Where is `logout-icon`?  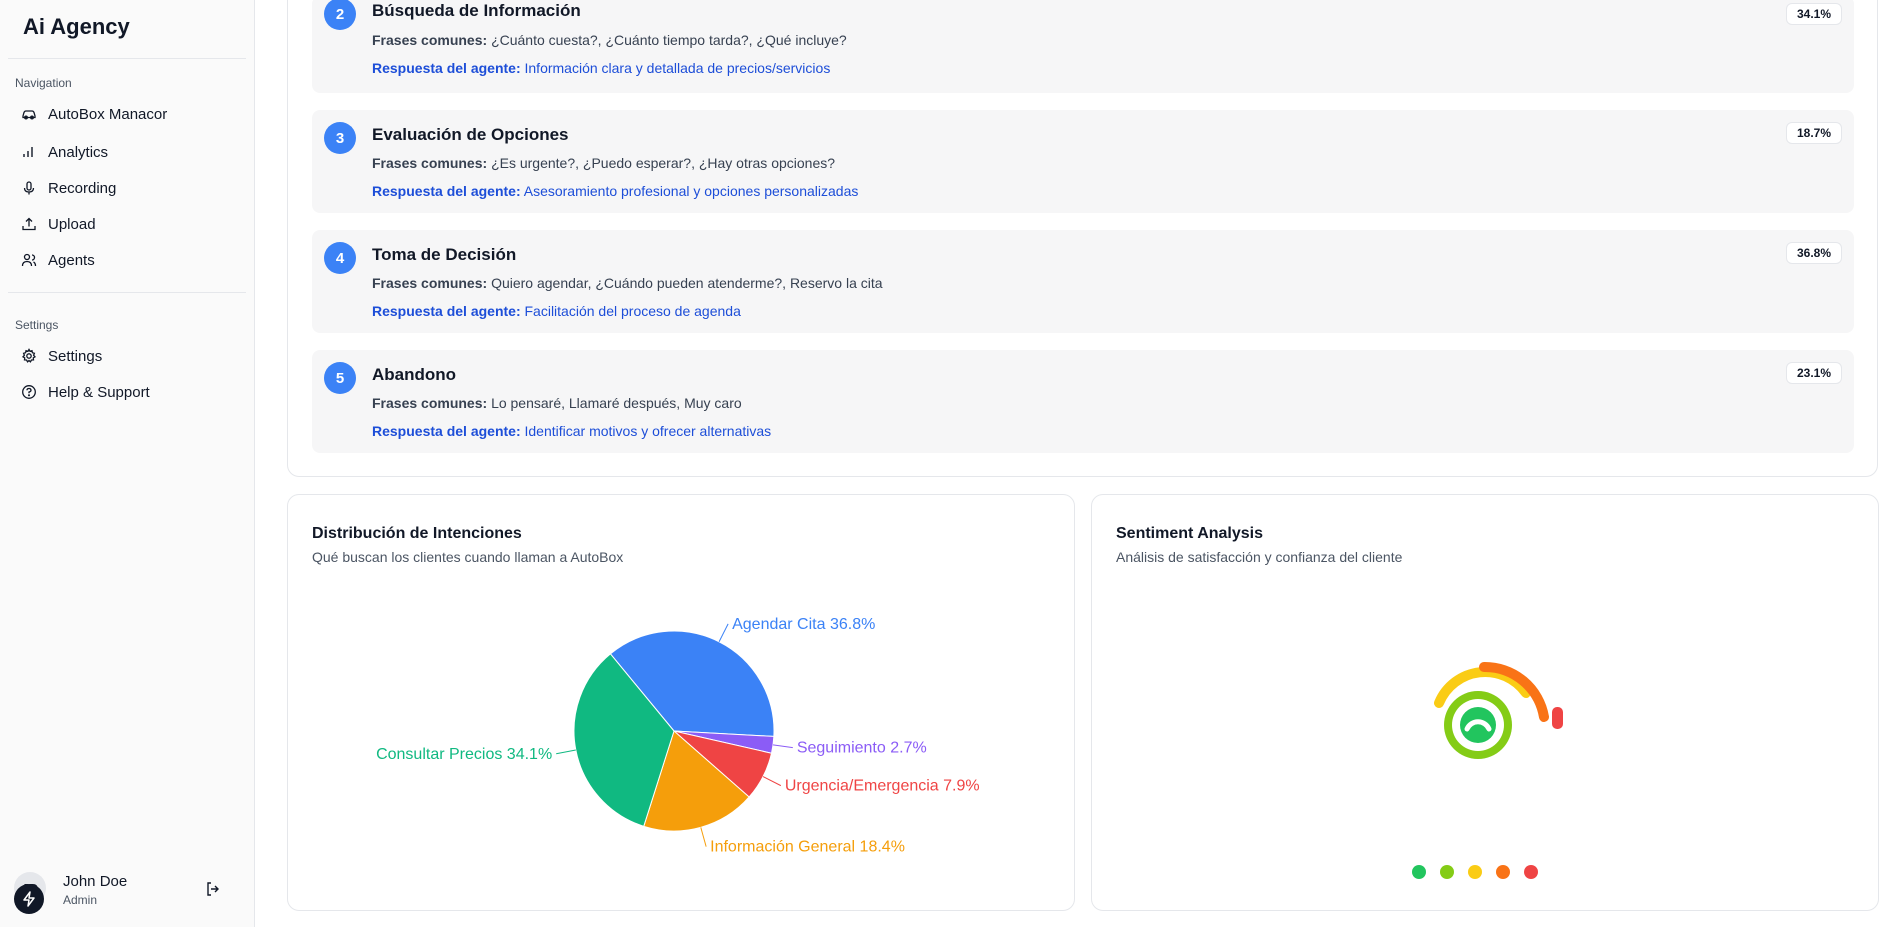
logout-icon is located at coordinates (214, 890).